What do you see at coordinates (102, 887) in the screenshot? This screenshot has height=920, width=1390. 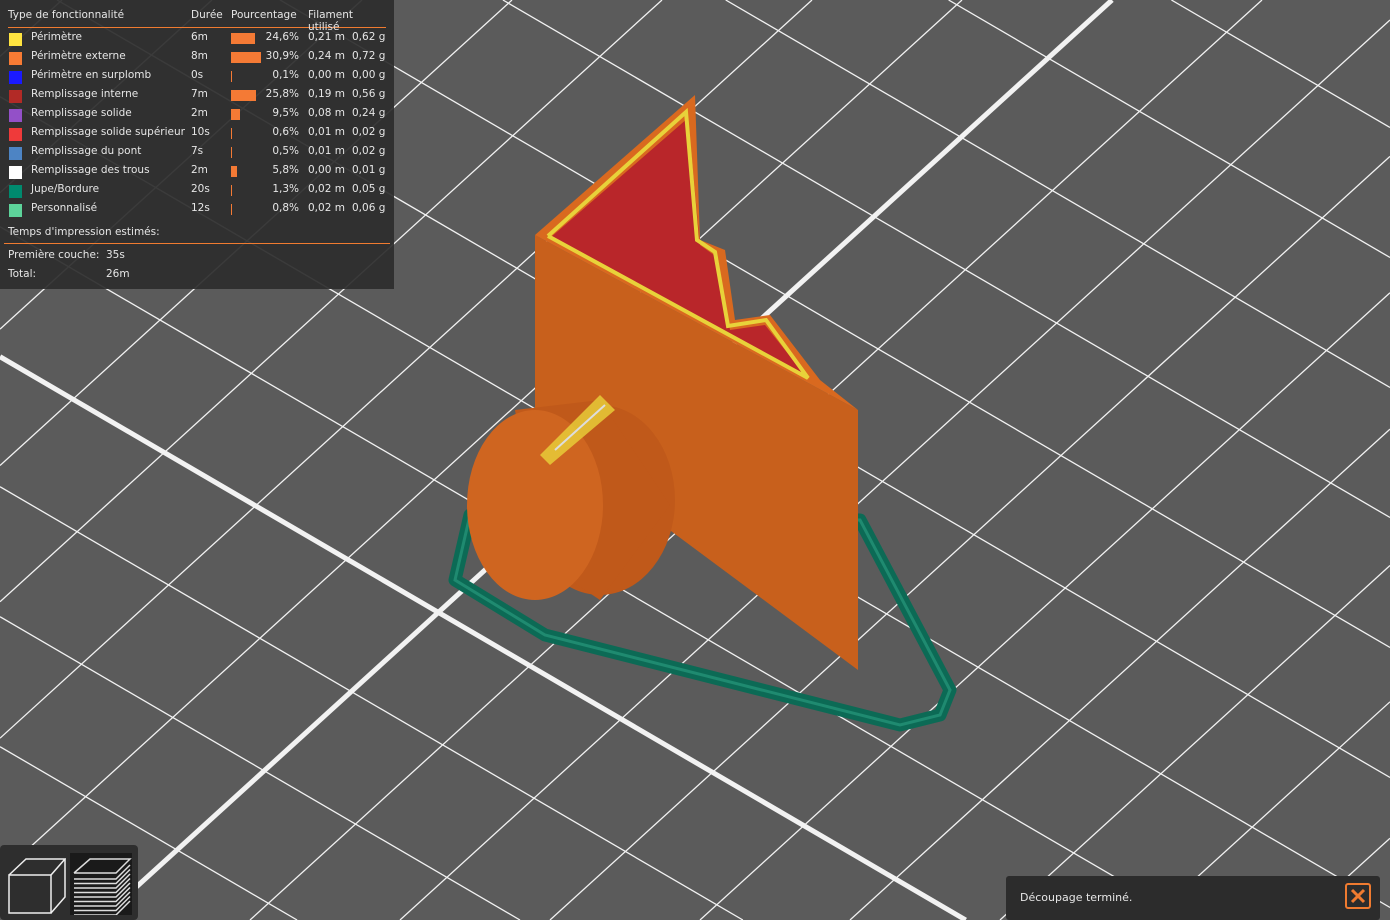 I see `layers-icon` at bounding box center [102, 887].